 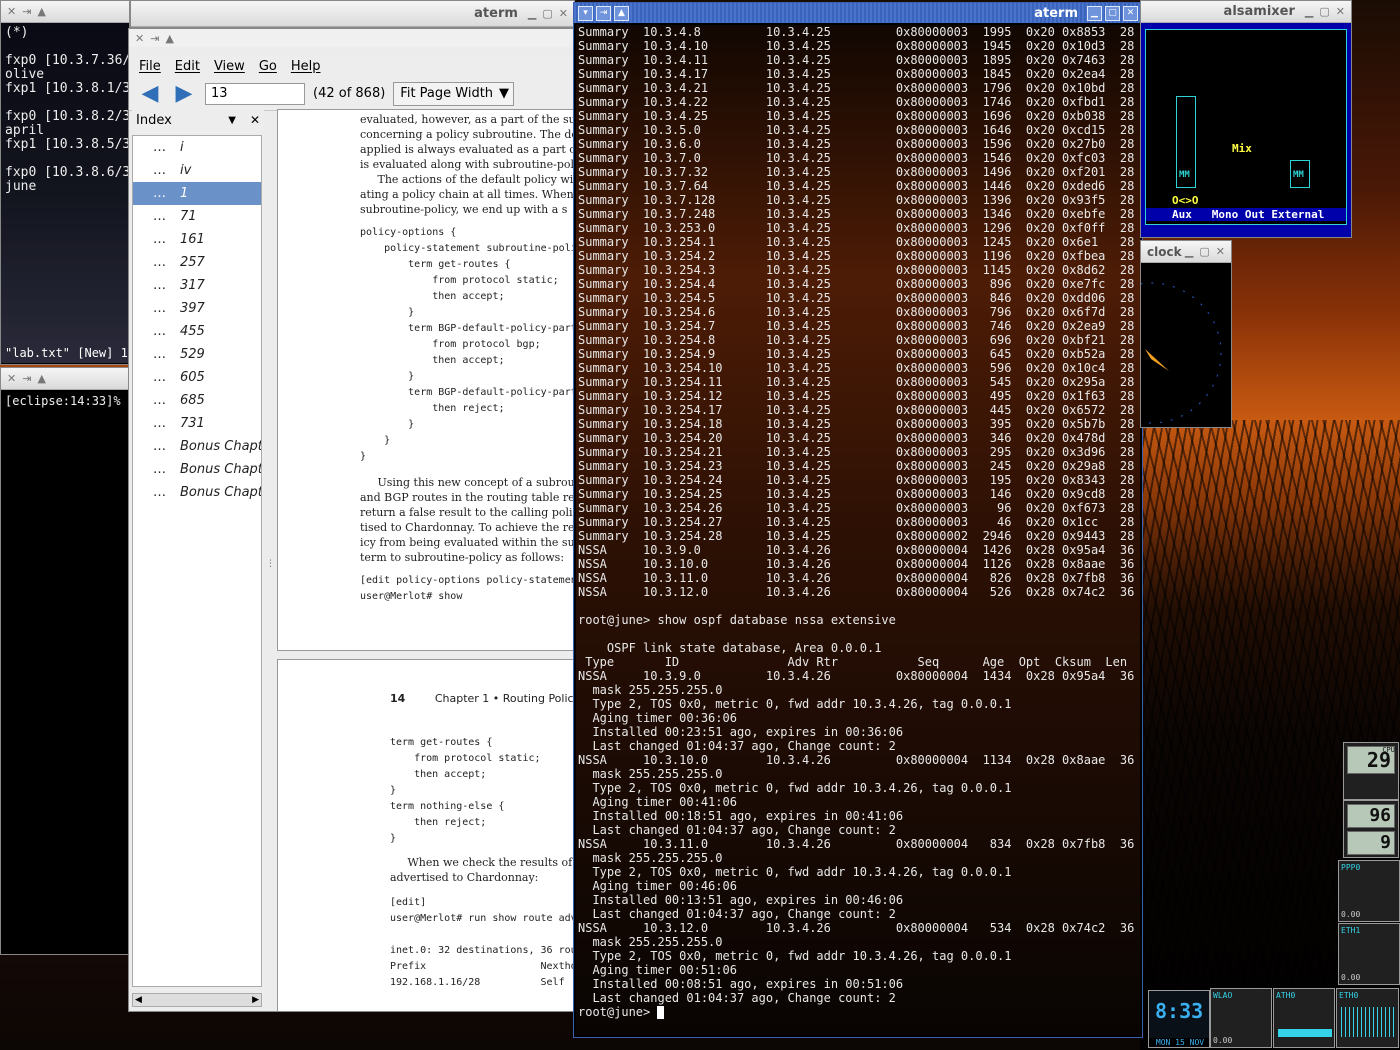 I want to click on title-bar: aterm ▁ ▢ ✕, so click(x=352, y=14).